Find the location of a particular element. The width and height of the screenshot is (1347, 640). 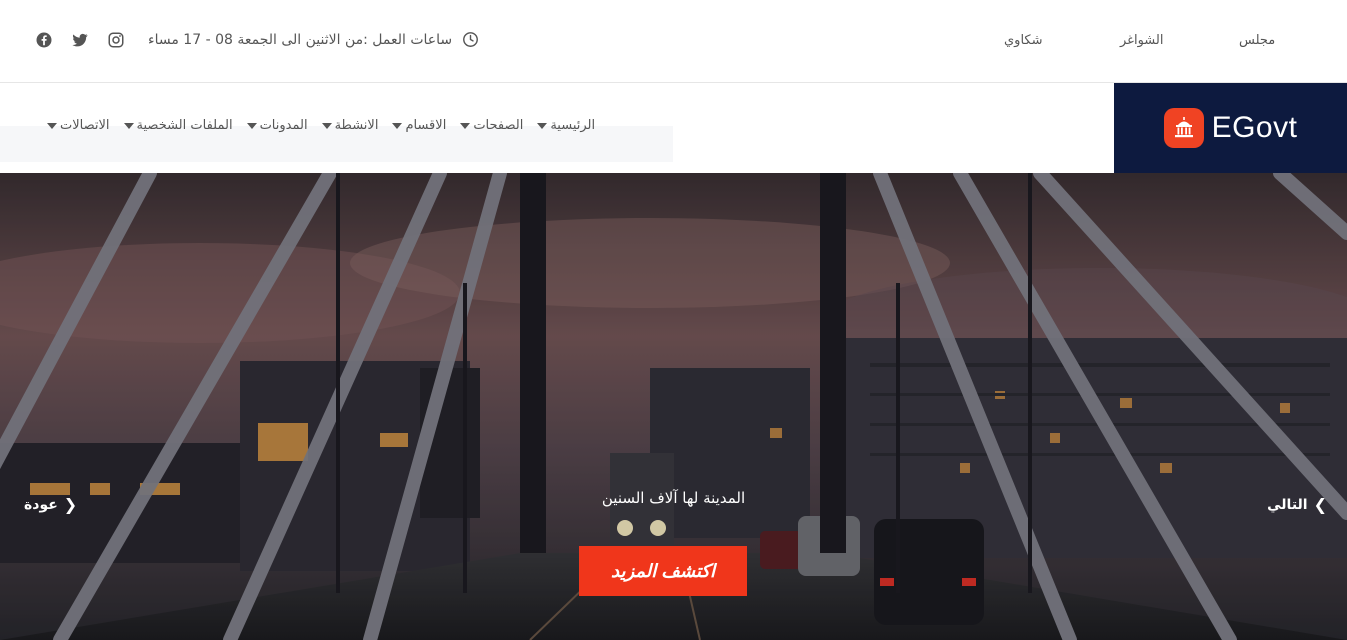

nav-item-departments: الاقسام is located at coordinates (419, 125).